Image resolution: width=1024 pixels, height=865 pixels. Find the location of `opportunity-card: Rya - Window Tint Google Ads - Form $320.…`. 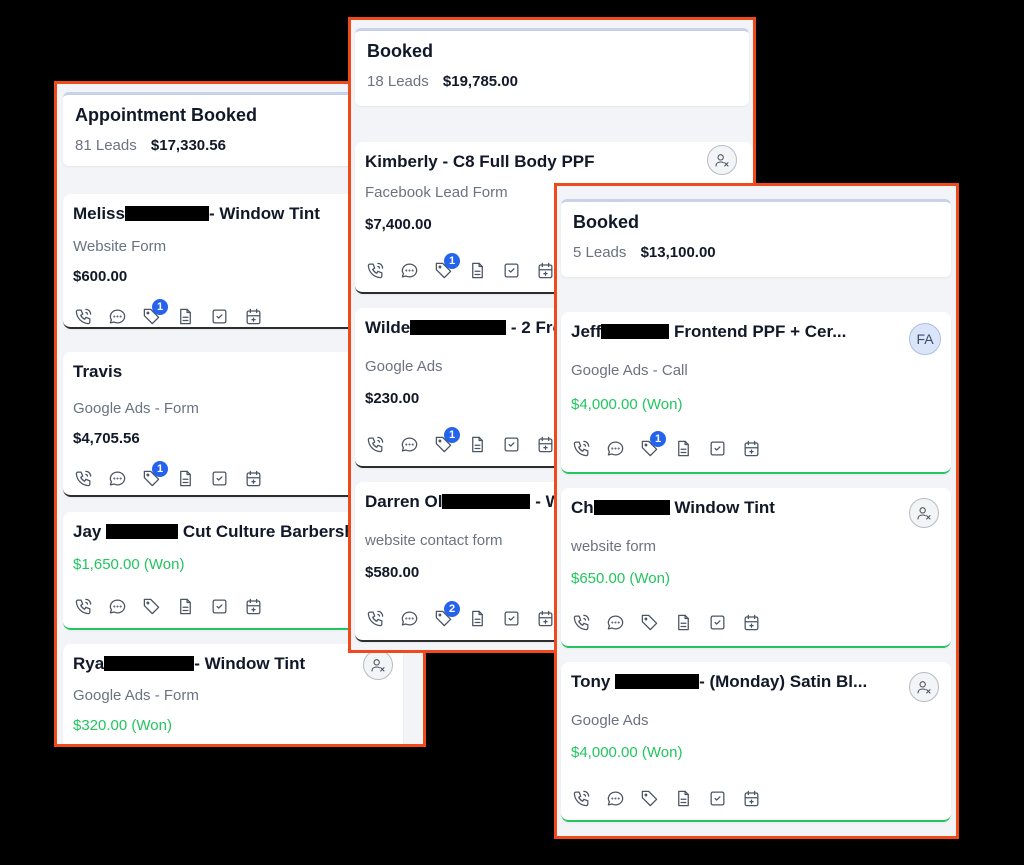

opportunity-card: Rya - Window Tint Google Ads - Form $320.… is located at coordinates (233, 694).